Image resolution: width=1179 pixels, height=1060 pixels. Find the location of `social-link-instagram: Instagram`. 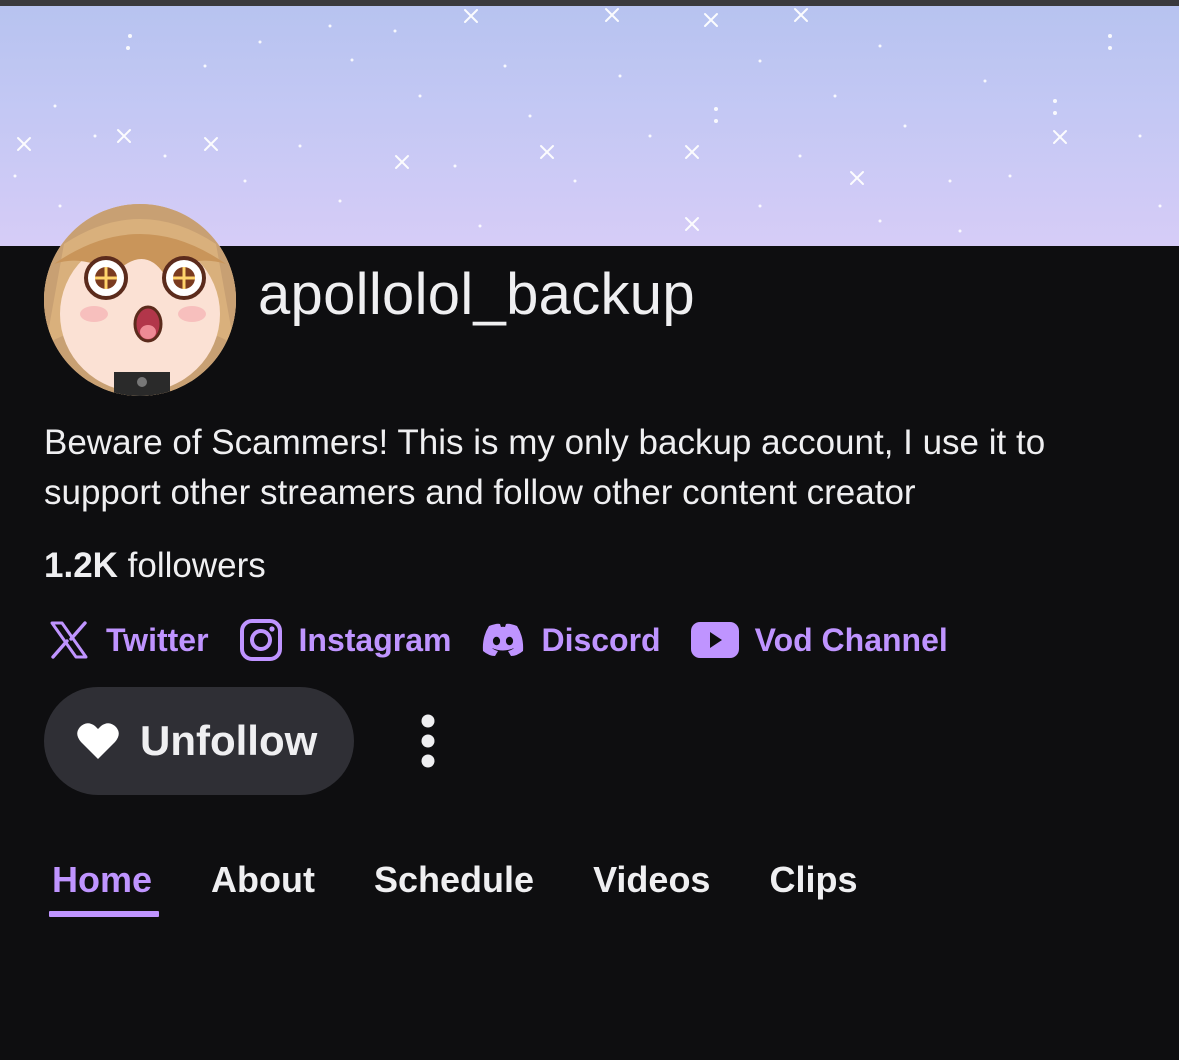

social-link-instagram: Instagram is located at coordinates (345, 640).